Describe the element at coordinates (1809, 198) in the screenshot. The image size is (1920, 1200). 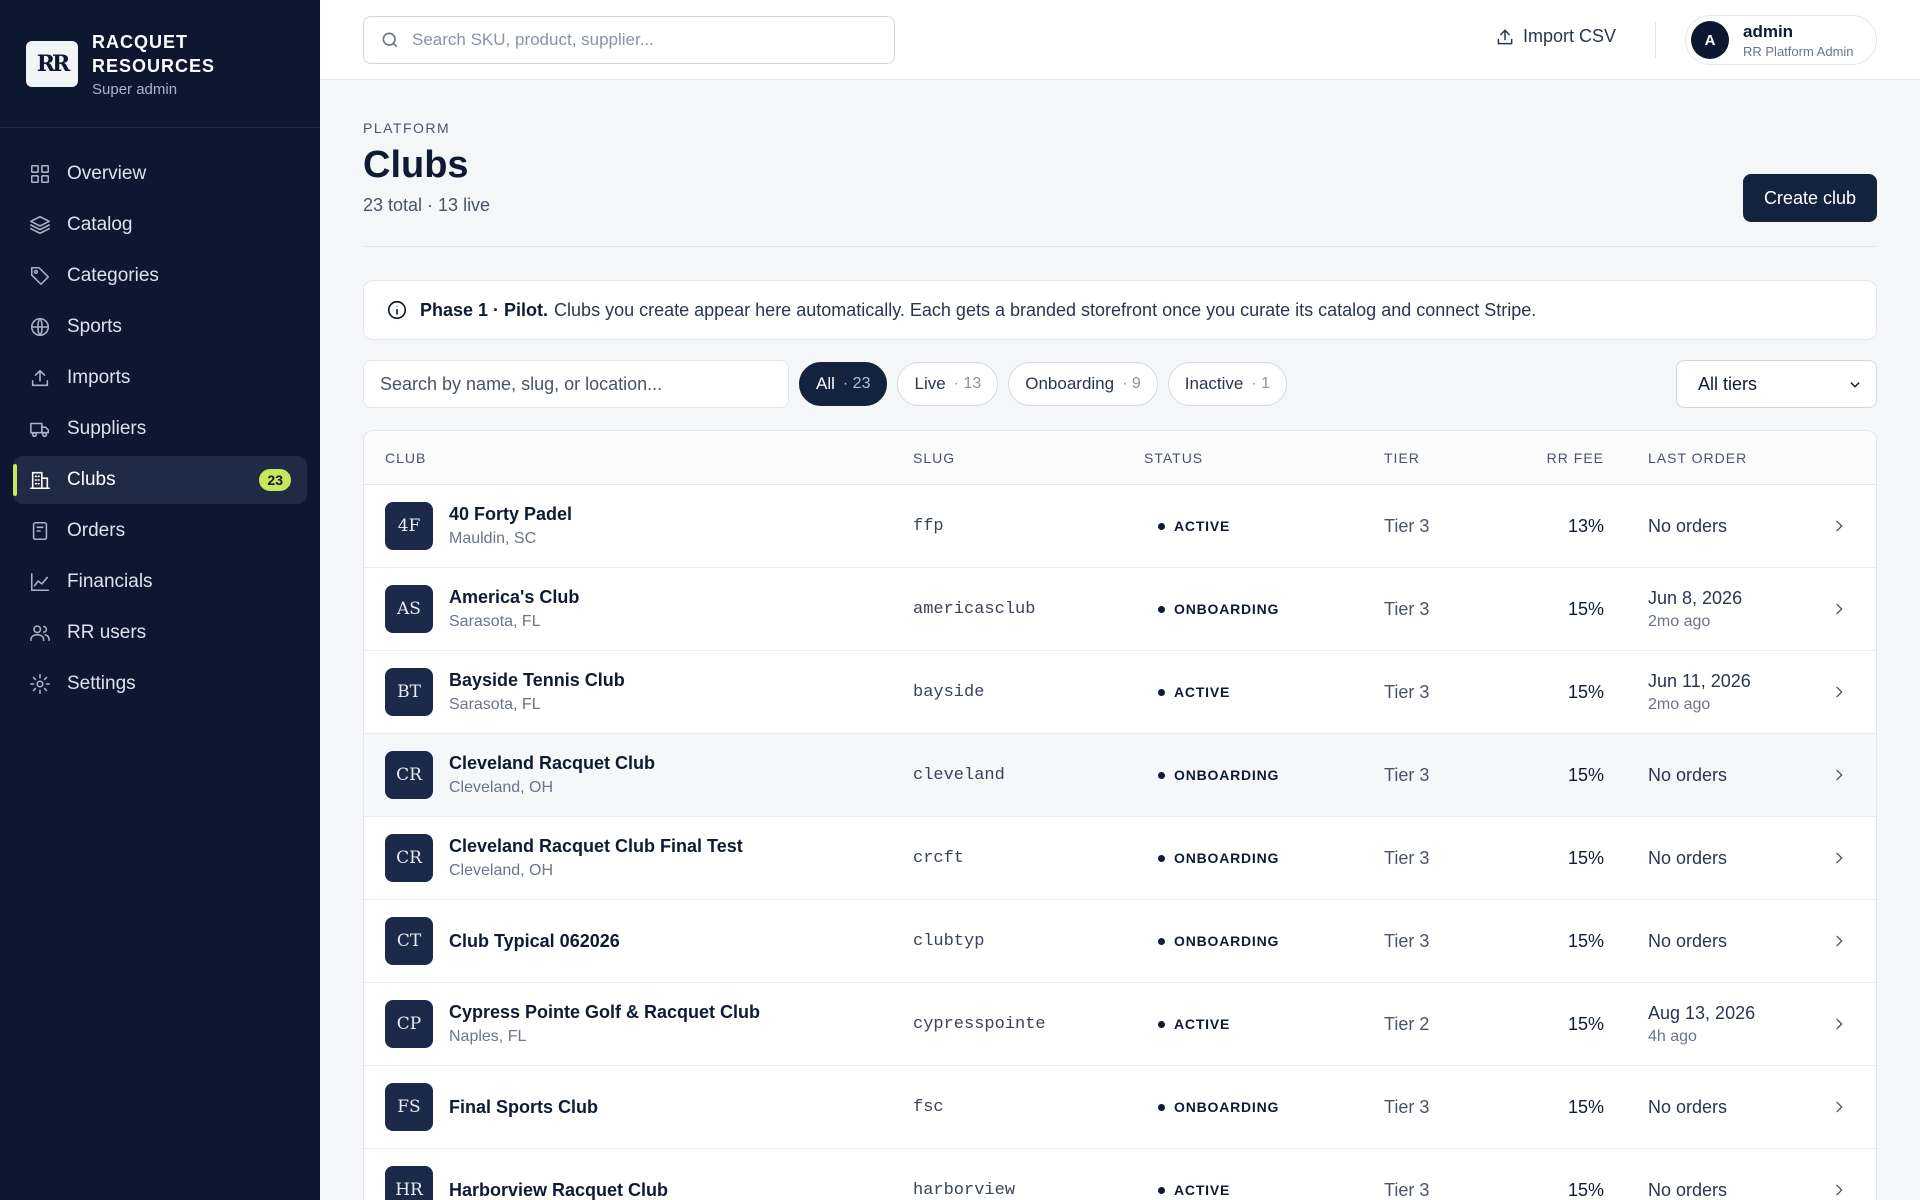
I see `create-club-button: Create club` at that location.